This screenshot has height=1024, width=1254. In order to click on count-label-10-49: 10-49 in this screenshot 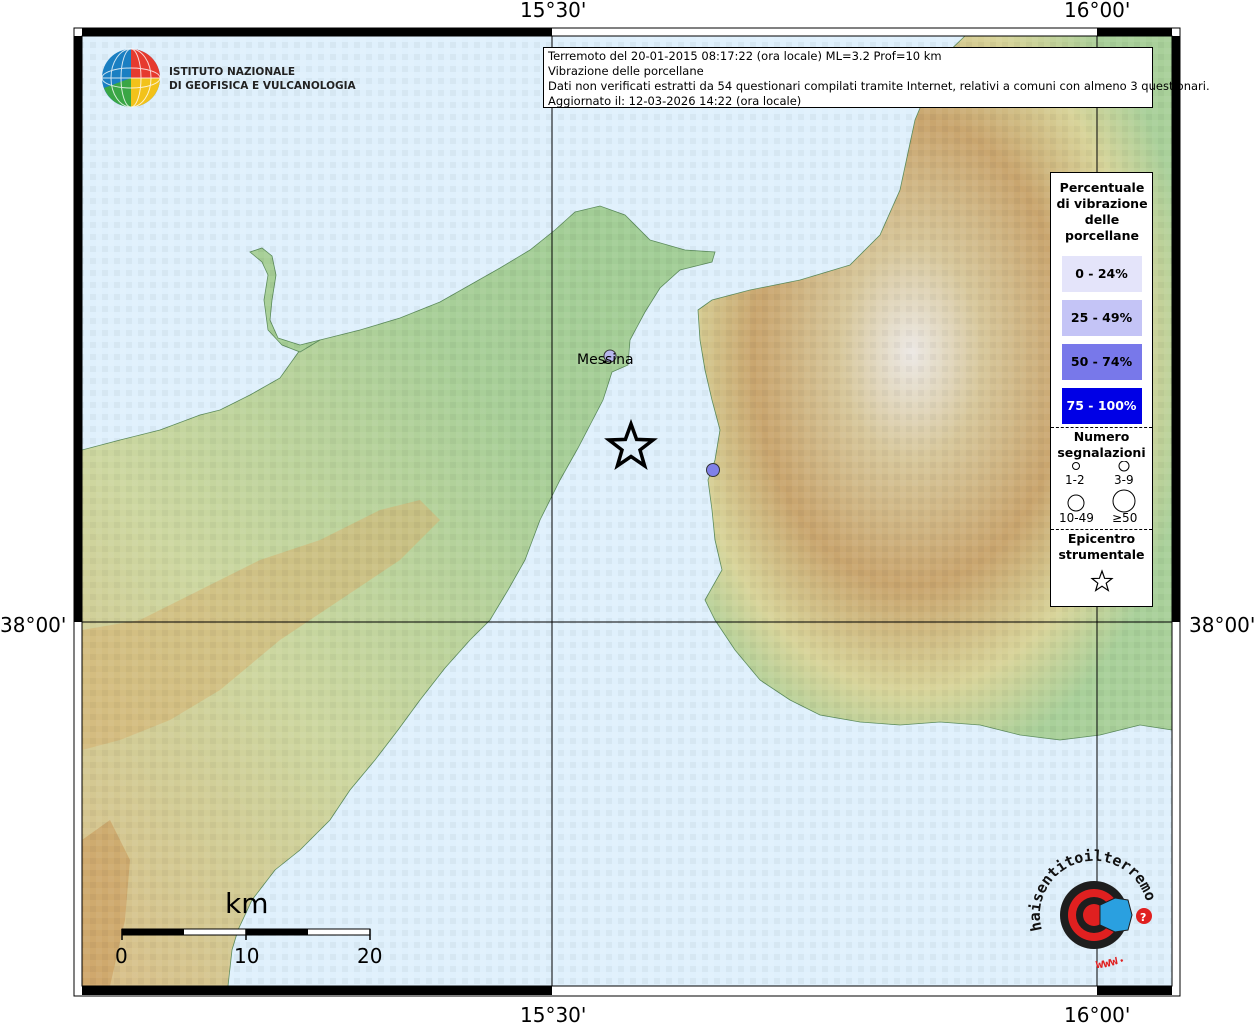, I will do `click(1076, 518)`.